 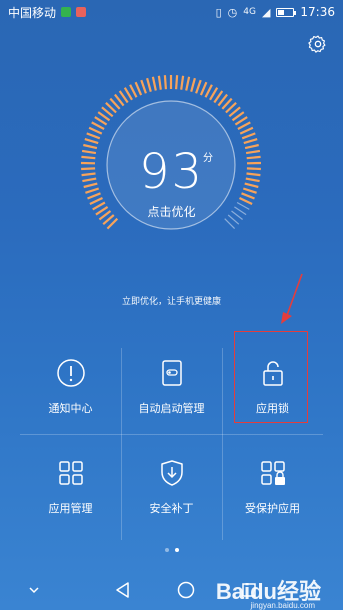 What do you see at coordinates (171, 550) in the screenshot?
I see `pager-dots` at bounding box center [171, 550].